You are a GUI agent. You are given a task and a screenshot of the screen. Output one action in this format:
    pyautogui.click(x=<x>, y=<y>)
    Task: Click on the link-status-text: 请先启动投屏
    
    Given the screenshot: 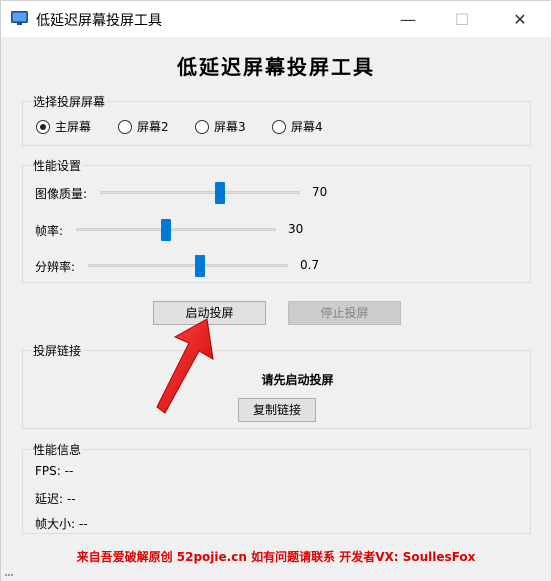 What is the action you would take?
    pyautogui.click(x=297, y=380)
    